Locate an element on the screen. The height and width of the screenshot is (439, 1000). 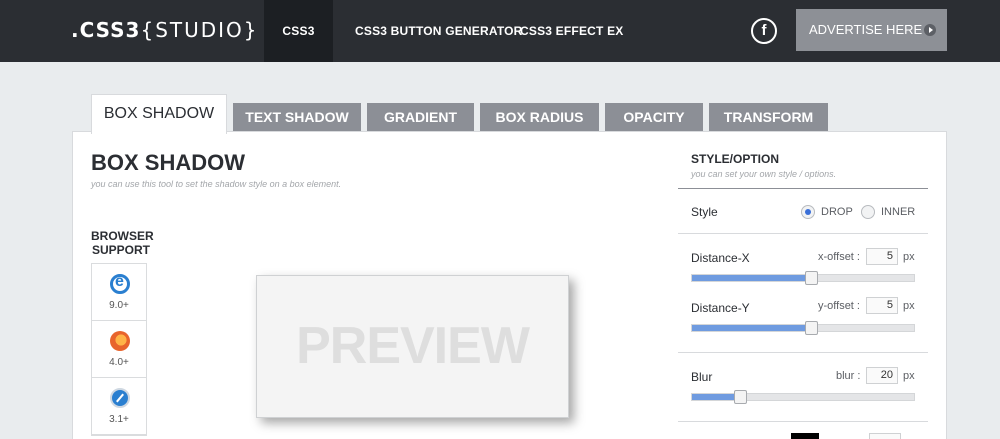
facebook-icon: f is located at coordinates (764, 31).